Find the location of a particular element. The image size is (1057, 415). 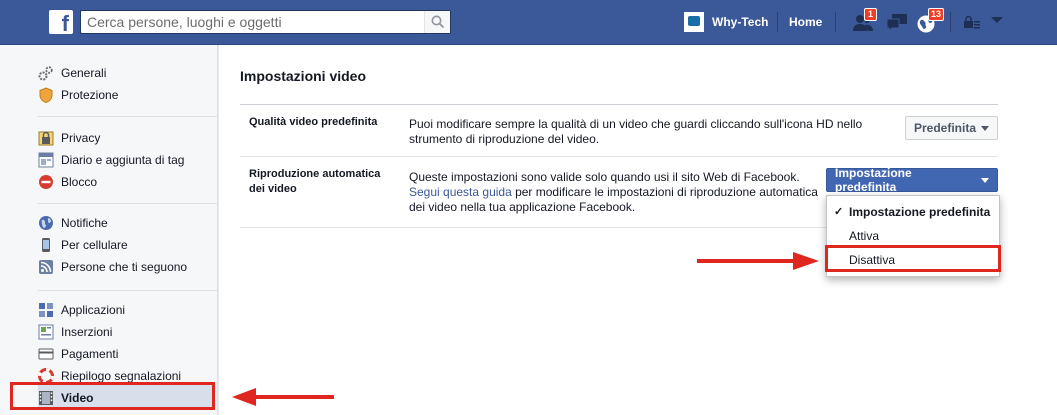

sidebar-item-label: Notifiche is located at coordinates (84, 223).